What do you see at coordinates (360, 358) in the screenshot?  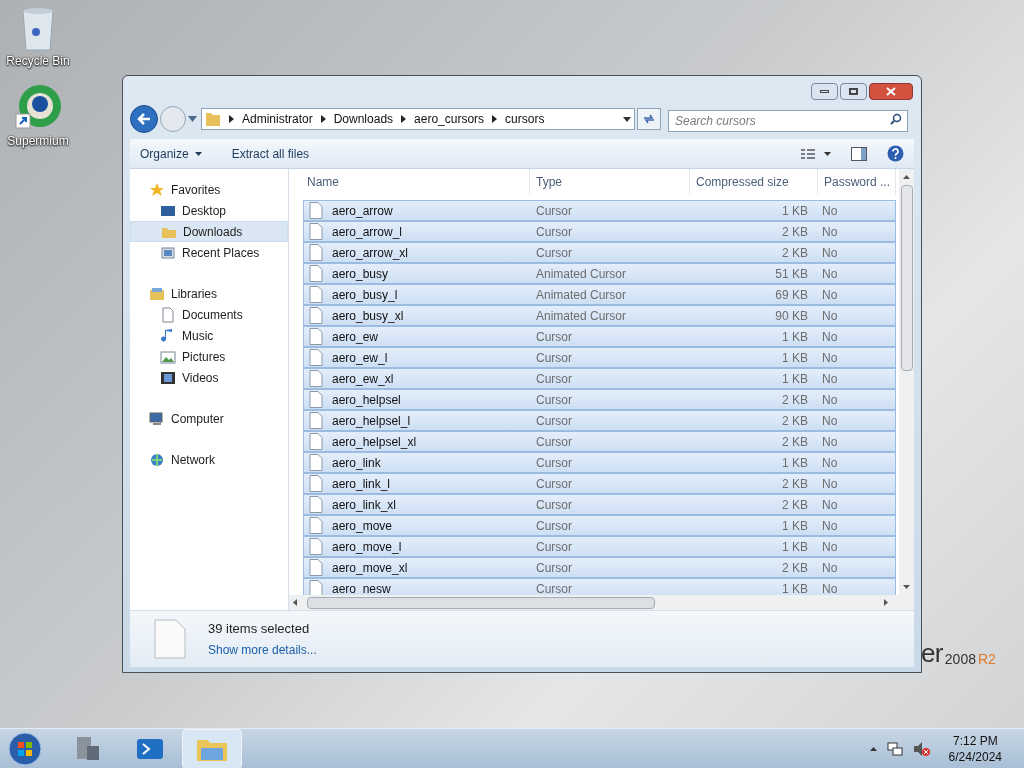 I see `file-name: aero_ew_l` at bounding box center [360, 358].